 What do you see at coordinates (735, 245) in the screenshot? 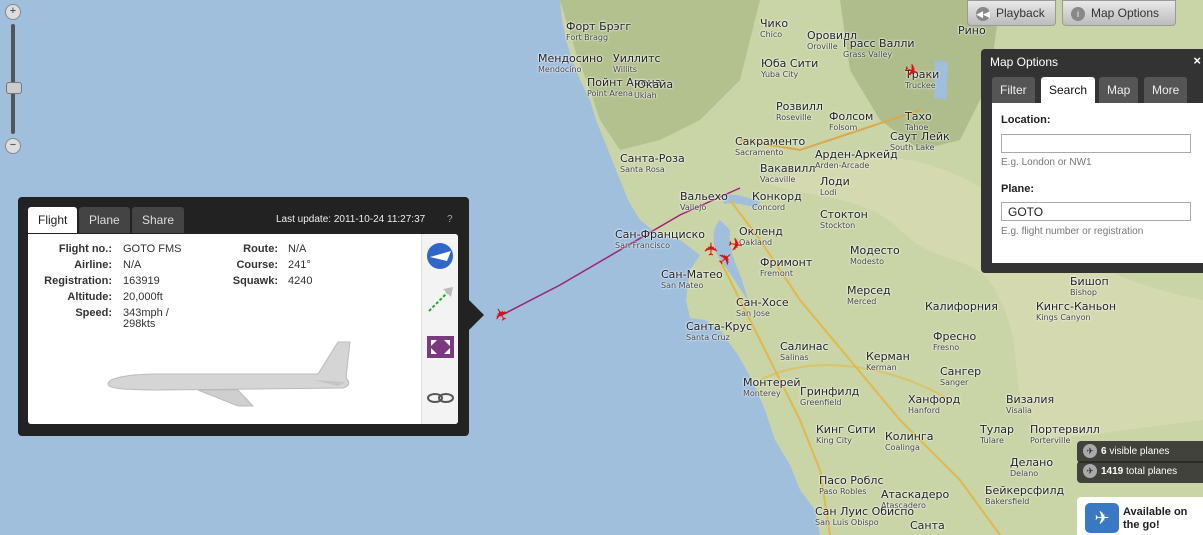
I see `plane-icon: ✈` at bounding box center [735, 245].